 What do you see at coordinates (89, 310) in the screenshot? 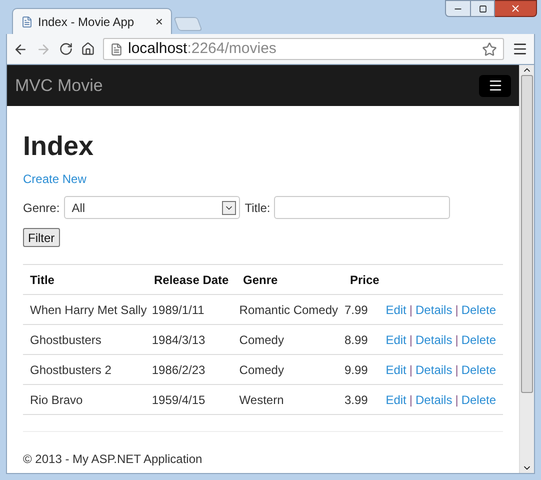
I see `table-cell-text: When Harry Met Sally` at bounding box center [89, 310].